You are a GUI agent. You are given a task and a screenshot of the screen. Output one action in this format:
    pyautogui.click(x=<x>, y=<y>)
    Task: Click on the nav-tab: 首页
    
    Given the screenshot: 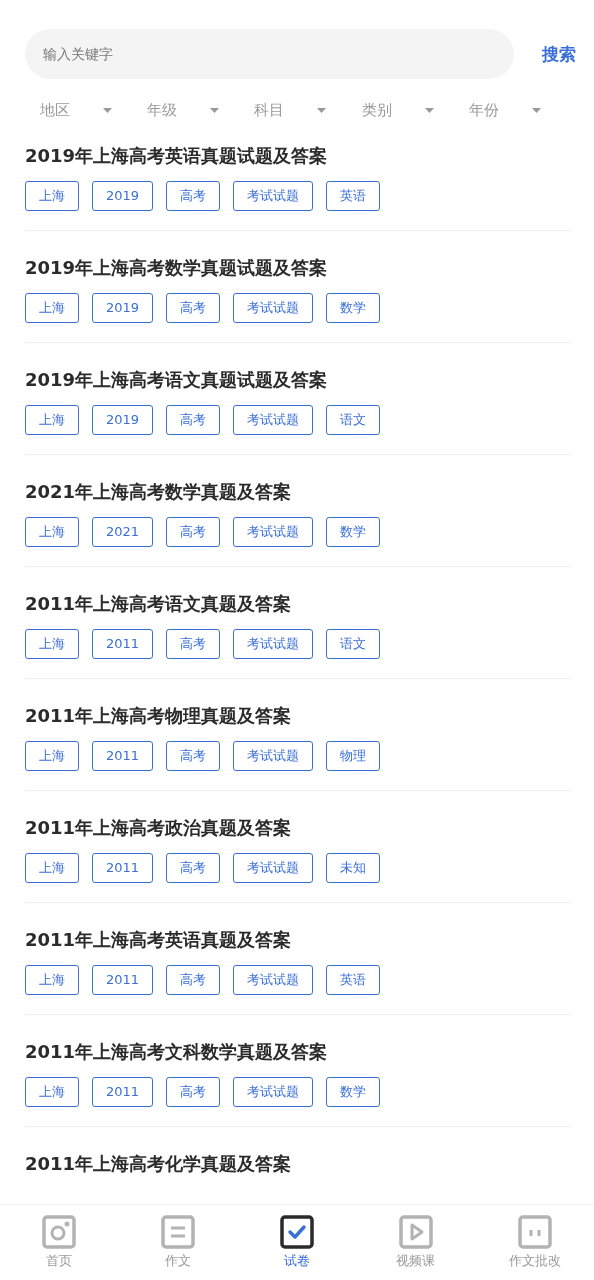 What is the action you would take?
    pyautogui.click(x=59, y=1242)
    